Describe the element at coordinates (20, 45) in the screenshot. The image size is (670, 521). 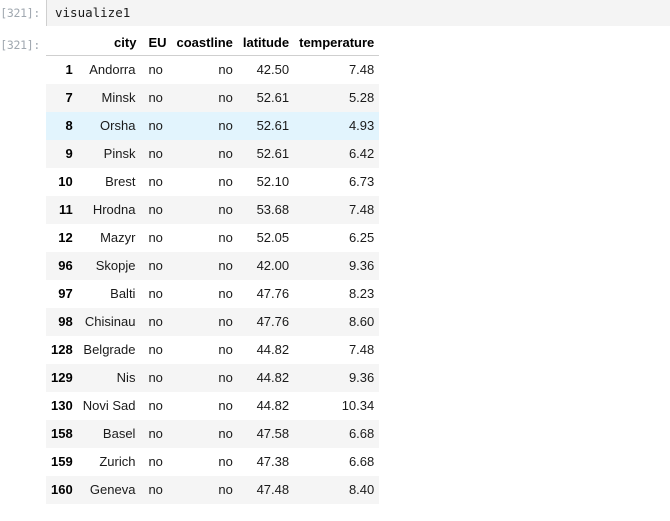
I see `output-prompt-label: [321]:` at that location.